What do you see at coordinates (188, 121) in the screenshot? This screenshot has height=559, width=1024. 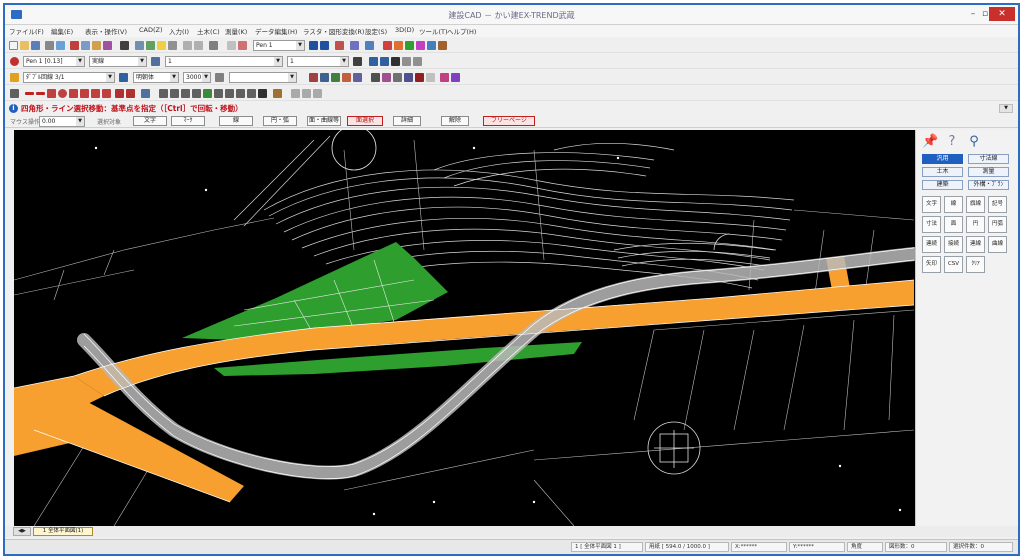 I see `filter-mark-button: ﾏｰｸ` at bounding box center [188, 121].